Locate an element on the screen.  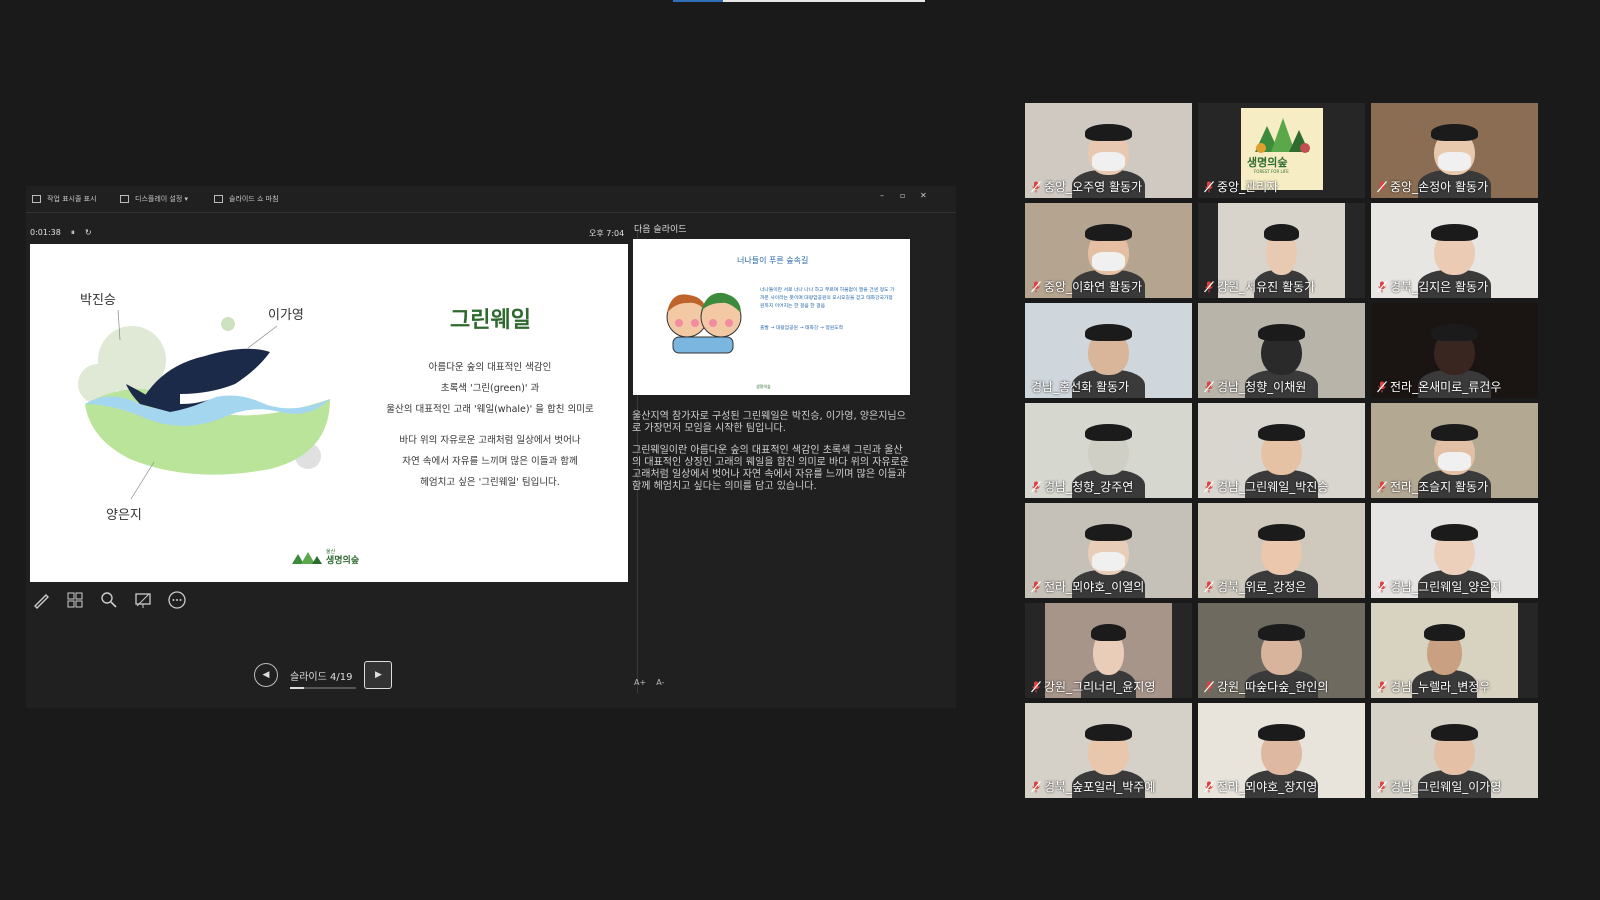
screen-icon is located at coordinates (143, 600).